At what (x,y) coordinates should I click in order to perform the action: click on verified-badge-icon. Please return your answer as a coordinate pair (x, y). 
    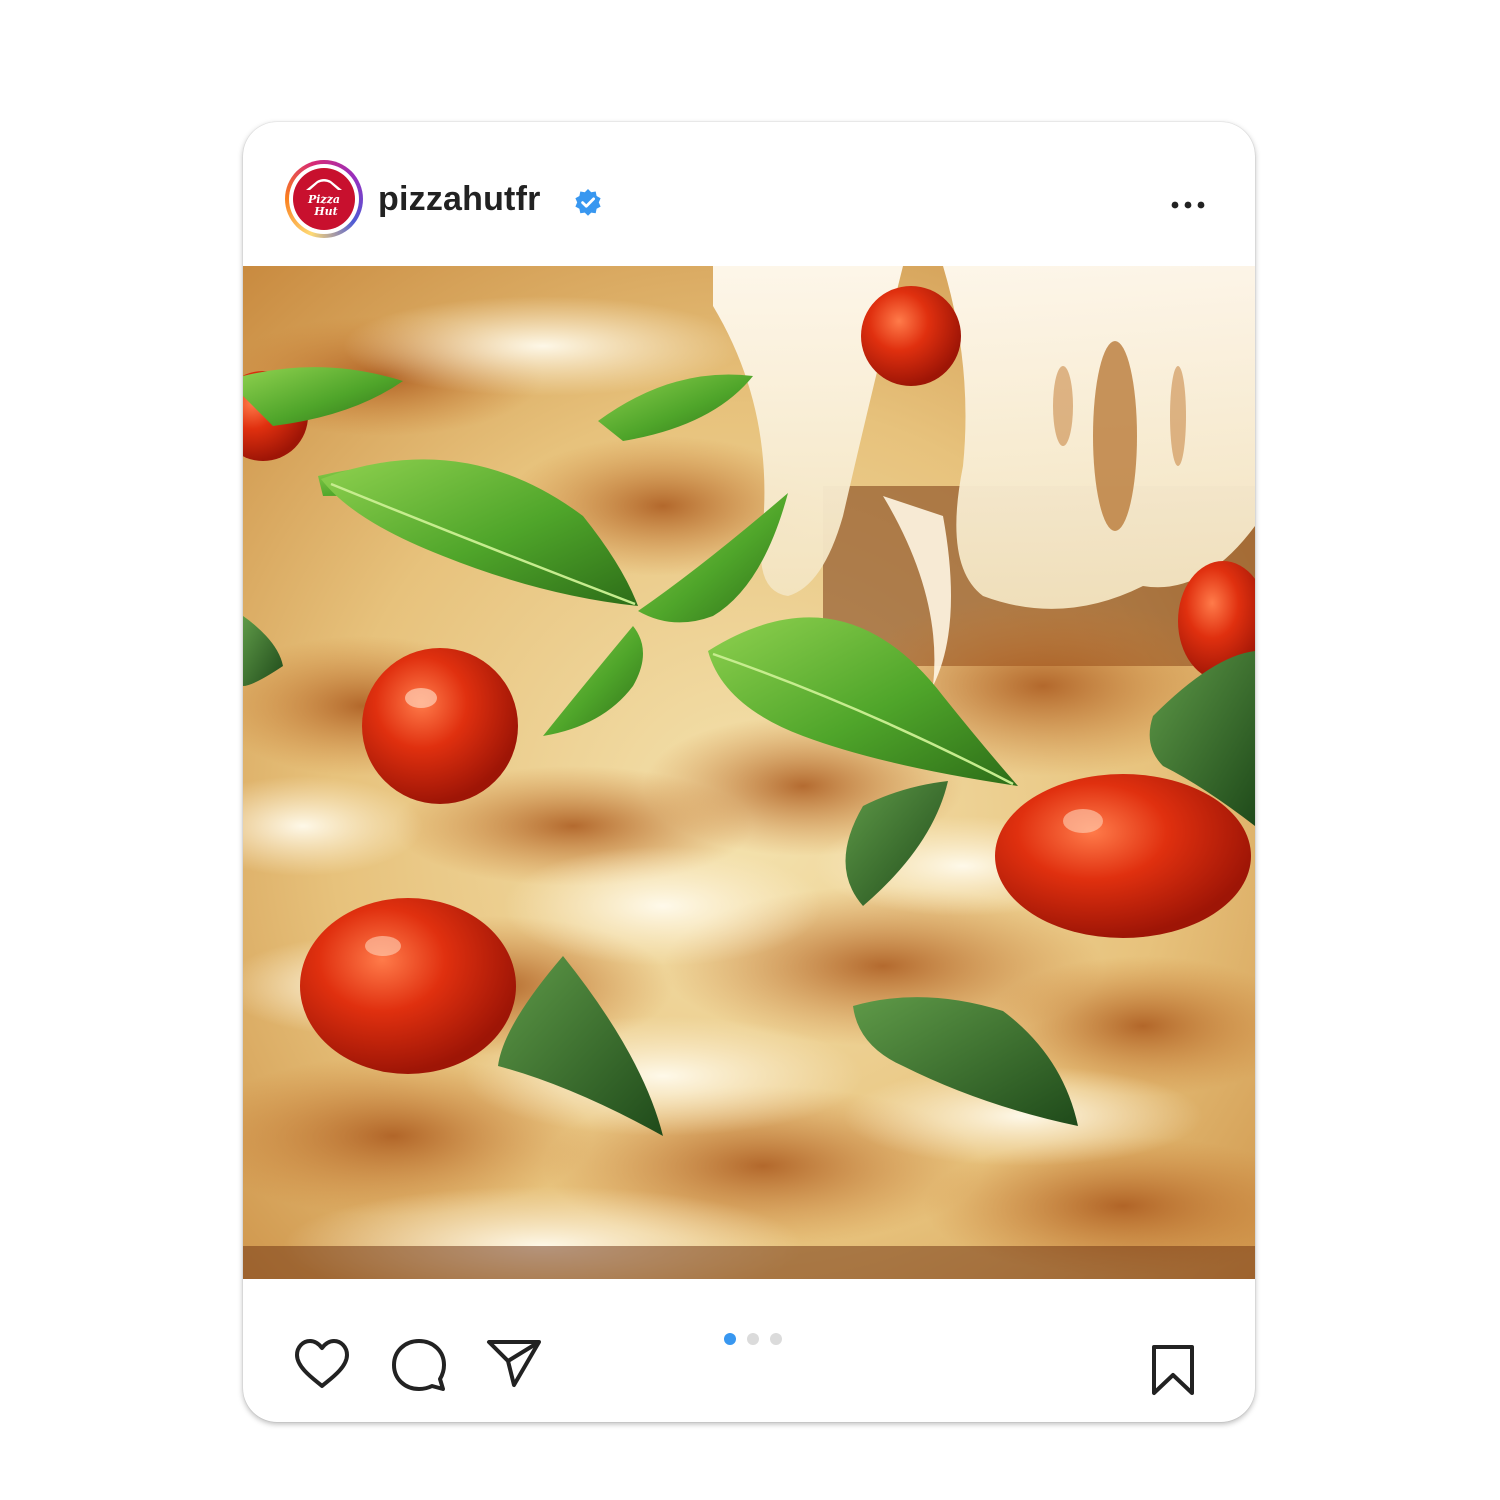
    Looking at the image, I should click on (588, 202).